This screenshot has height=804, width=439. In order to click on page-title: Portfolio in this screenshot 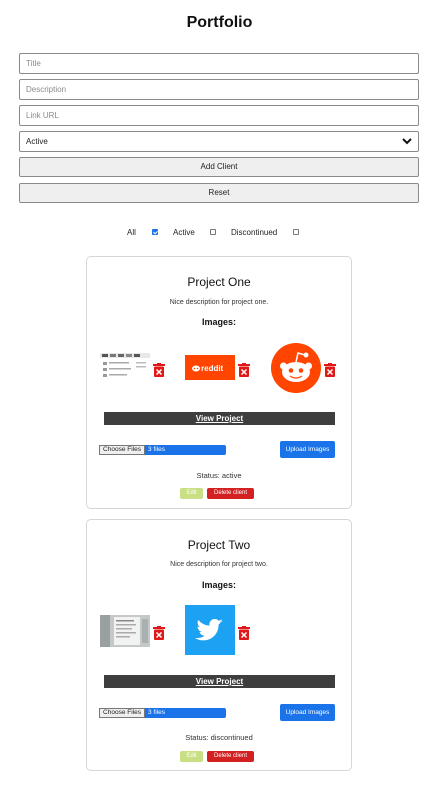, I will do `click(219, 22)`.